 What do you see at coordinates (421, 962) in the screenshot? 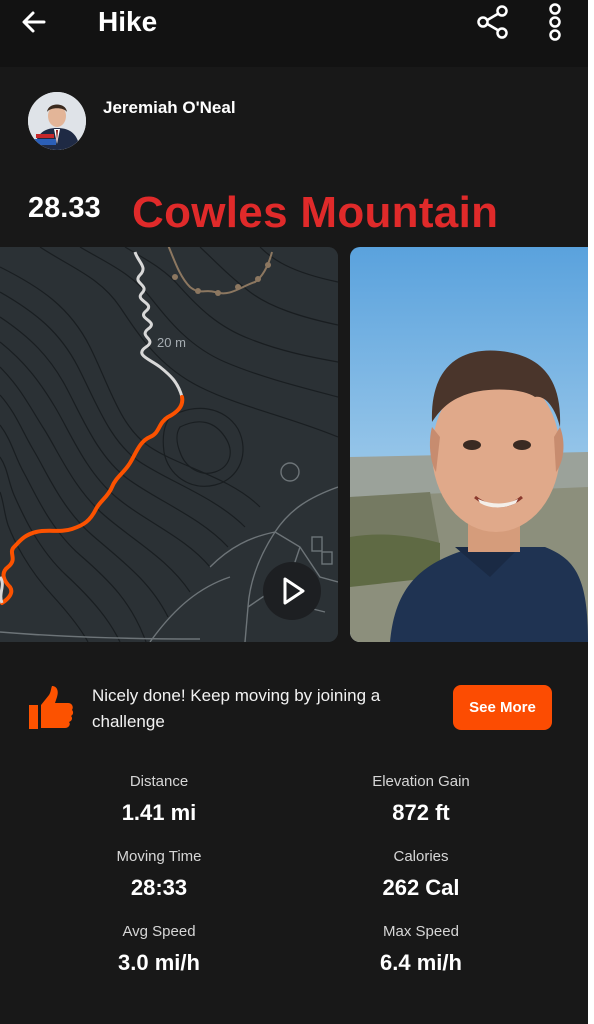
I see `stat-value: 6.4 mi/h` at bounding box center [421, 962].